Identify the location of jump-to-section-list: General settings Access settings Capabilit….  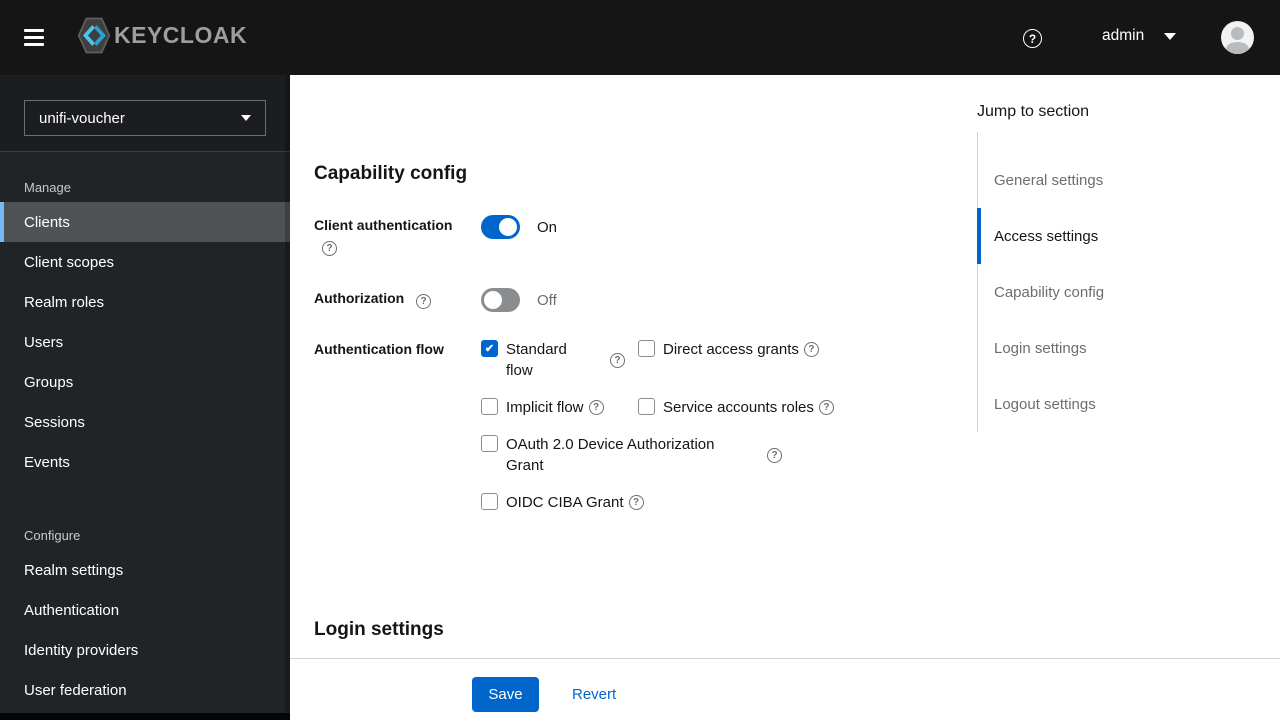
(1122, 282).